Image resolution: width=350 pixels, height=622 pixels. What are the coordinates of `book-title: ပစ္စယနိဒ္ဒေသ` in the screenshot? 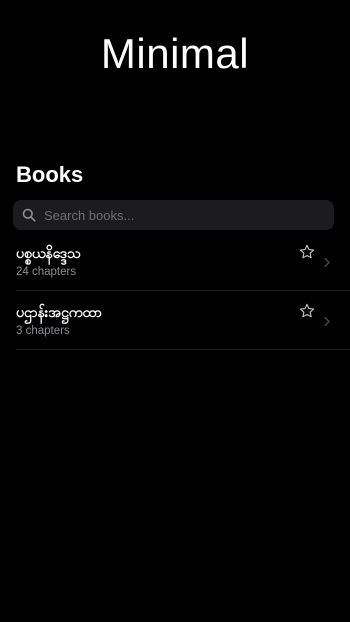 It's located at (48, 254).